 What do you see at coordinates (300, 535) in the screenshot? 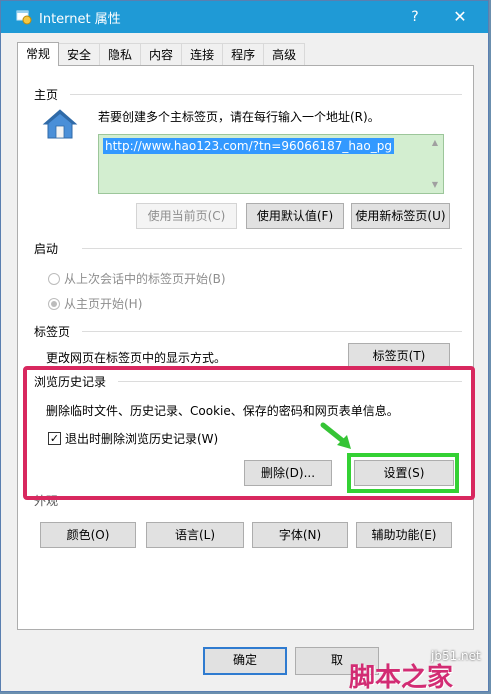
I see `fonts-button: 字体(N)` at bounding box center [300, 535].